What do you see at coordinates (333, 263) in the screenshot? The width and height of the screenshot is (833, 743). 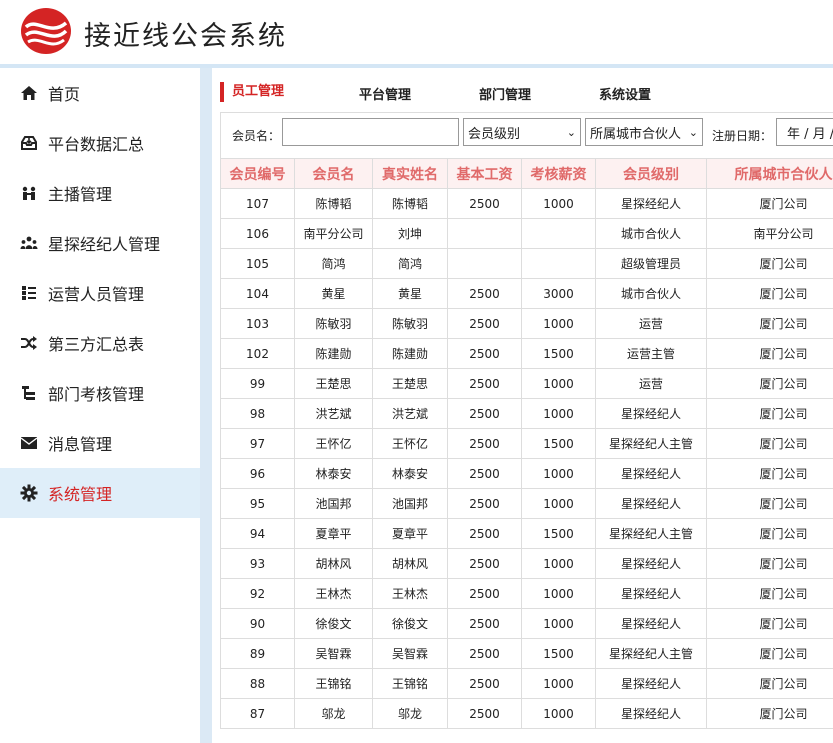 I see `cell-member-name: 简鸿` at bounding box center [333, 263].